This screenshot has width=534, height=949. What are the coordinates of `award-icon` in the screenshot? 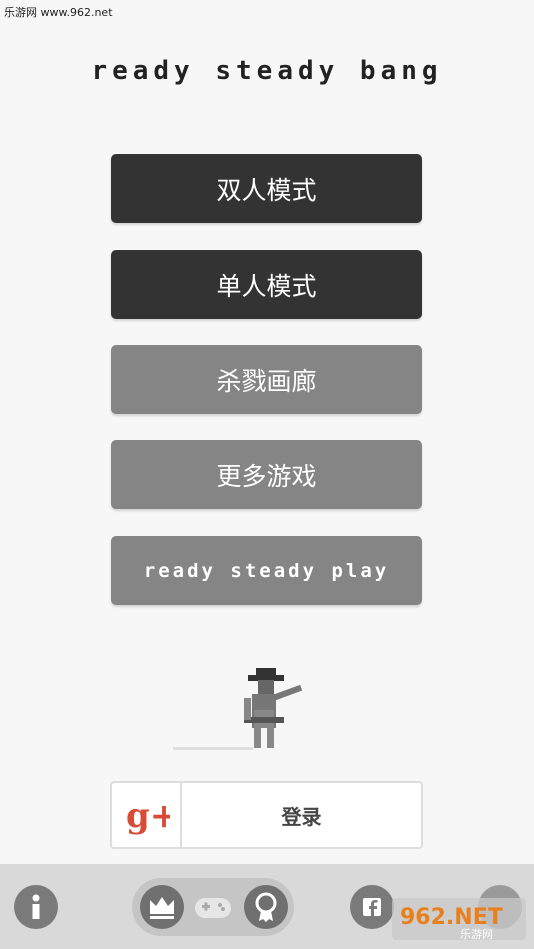 It's located at (266, 907).